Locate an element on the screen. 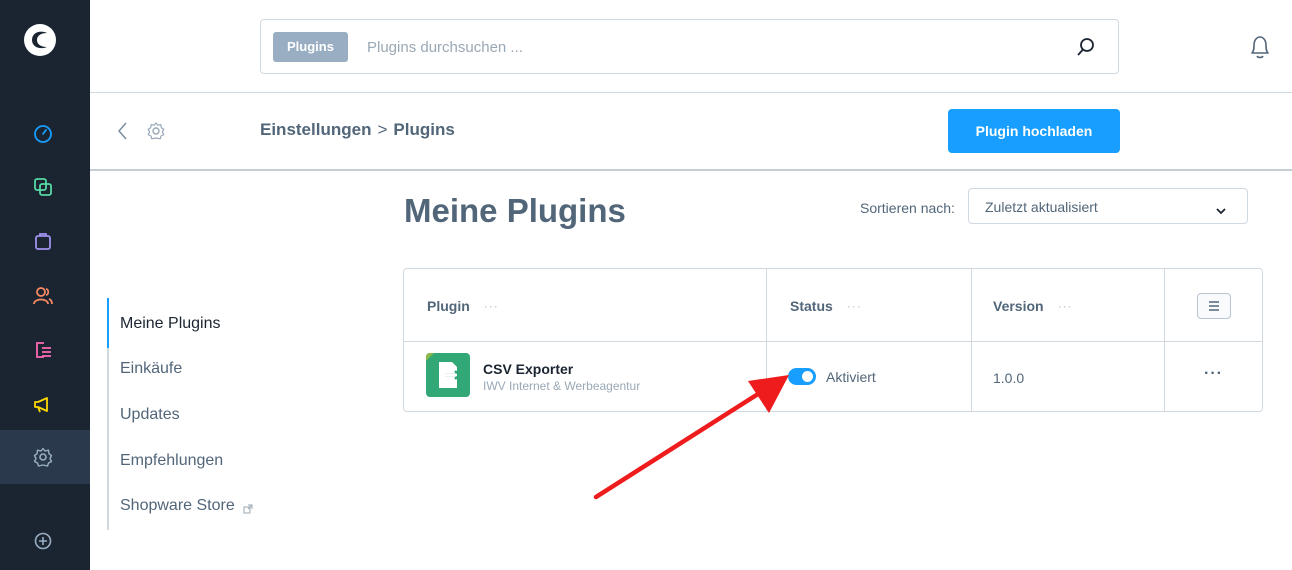 This screenshot has height=570, width=1292. header-divider is located at coordinates (691, 92).